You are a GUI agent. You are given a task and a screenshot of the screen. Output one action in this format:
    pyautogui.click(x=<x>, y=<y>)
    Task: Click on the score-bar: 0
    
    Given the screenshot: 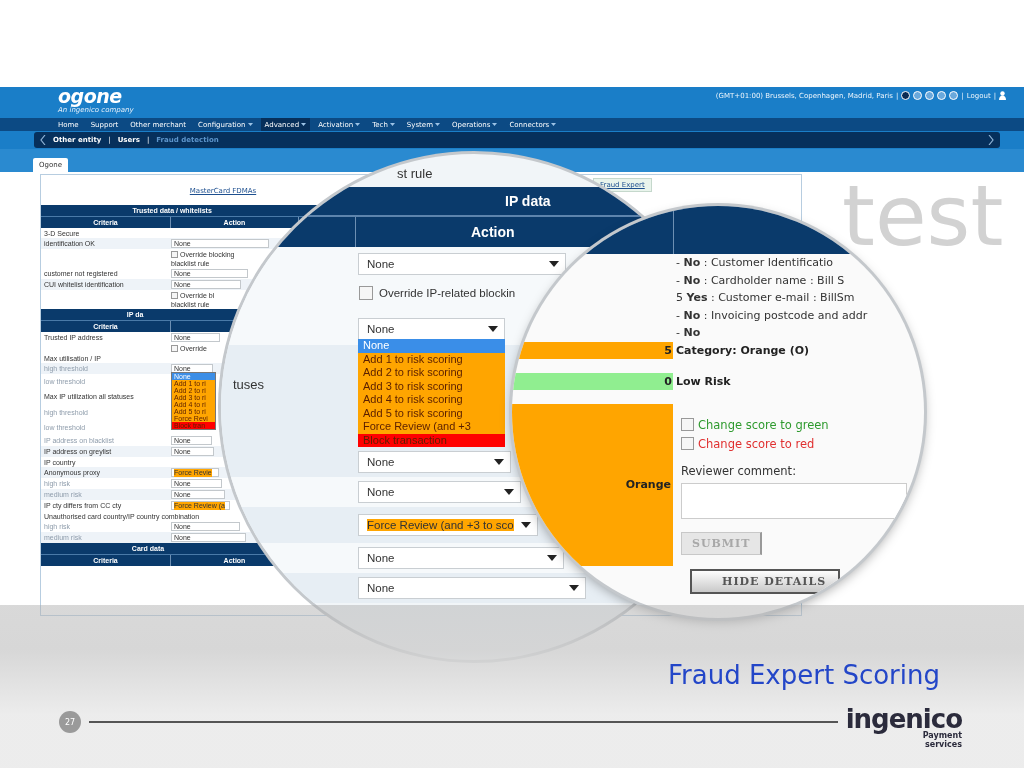 What is the action you would take?
    pyautogui.click(x=592, y=381)
    